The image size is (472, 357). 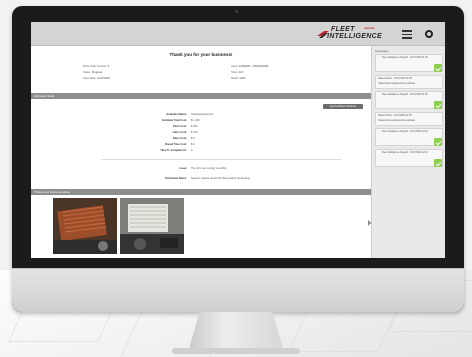 I want to click on monitor-stand, so click(x=236, y=332).